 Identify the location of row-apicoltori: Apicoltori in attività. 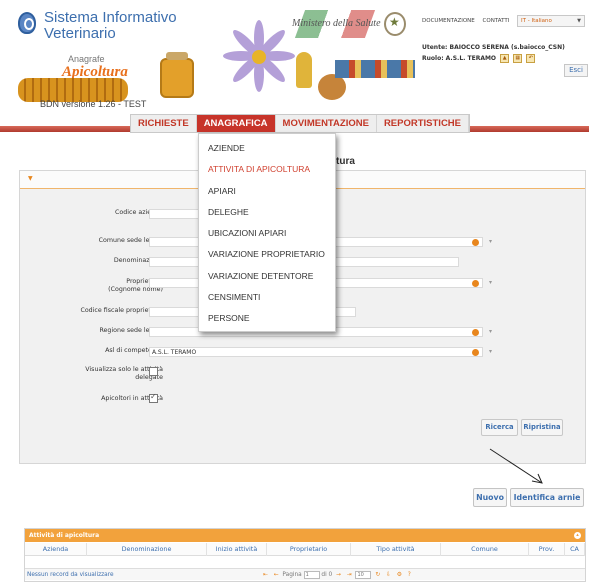
(302, 400).